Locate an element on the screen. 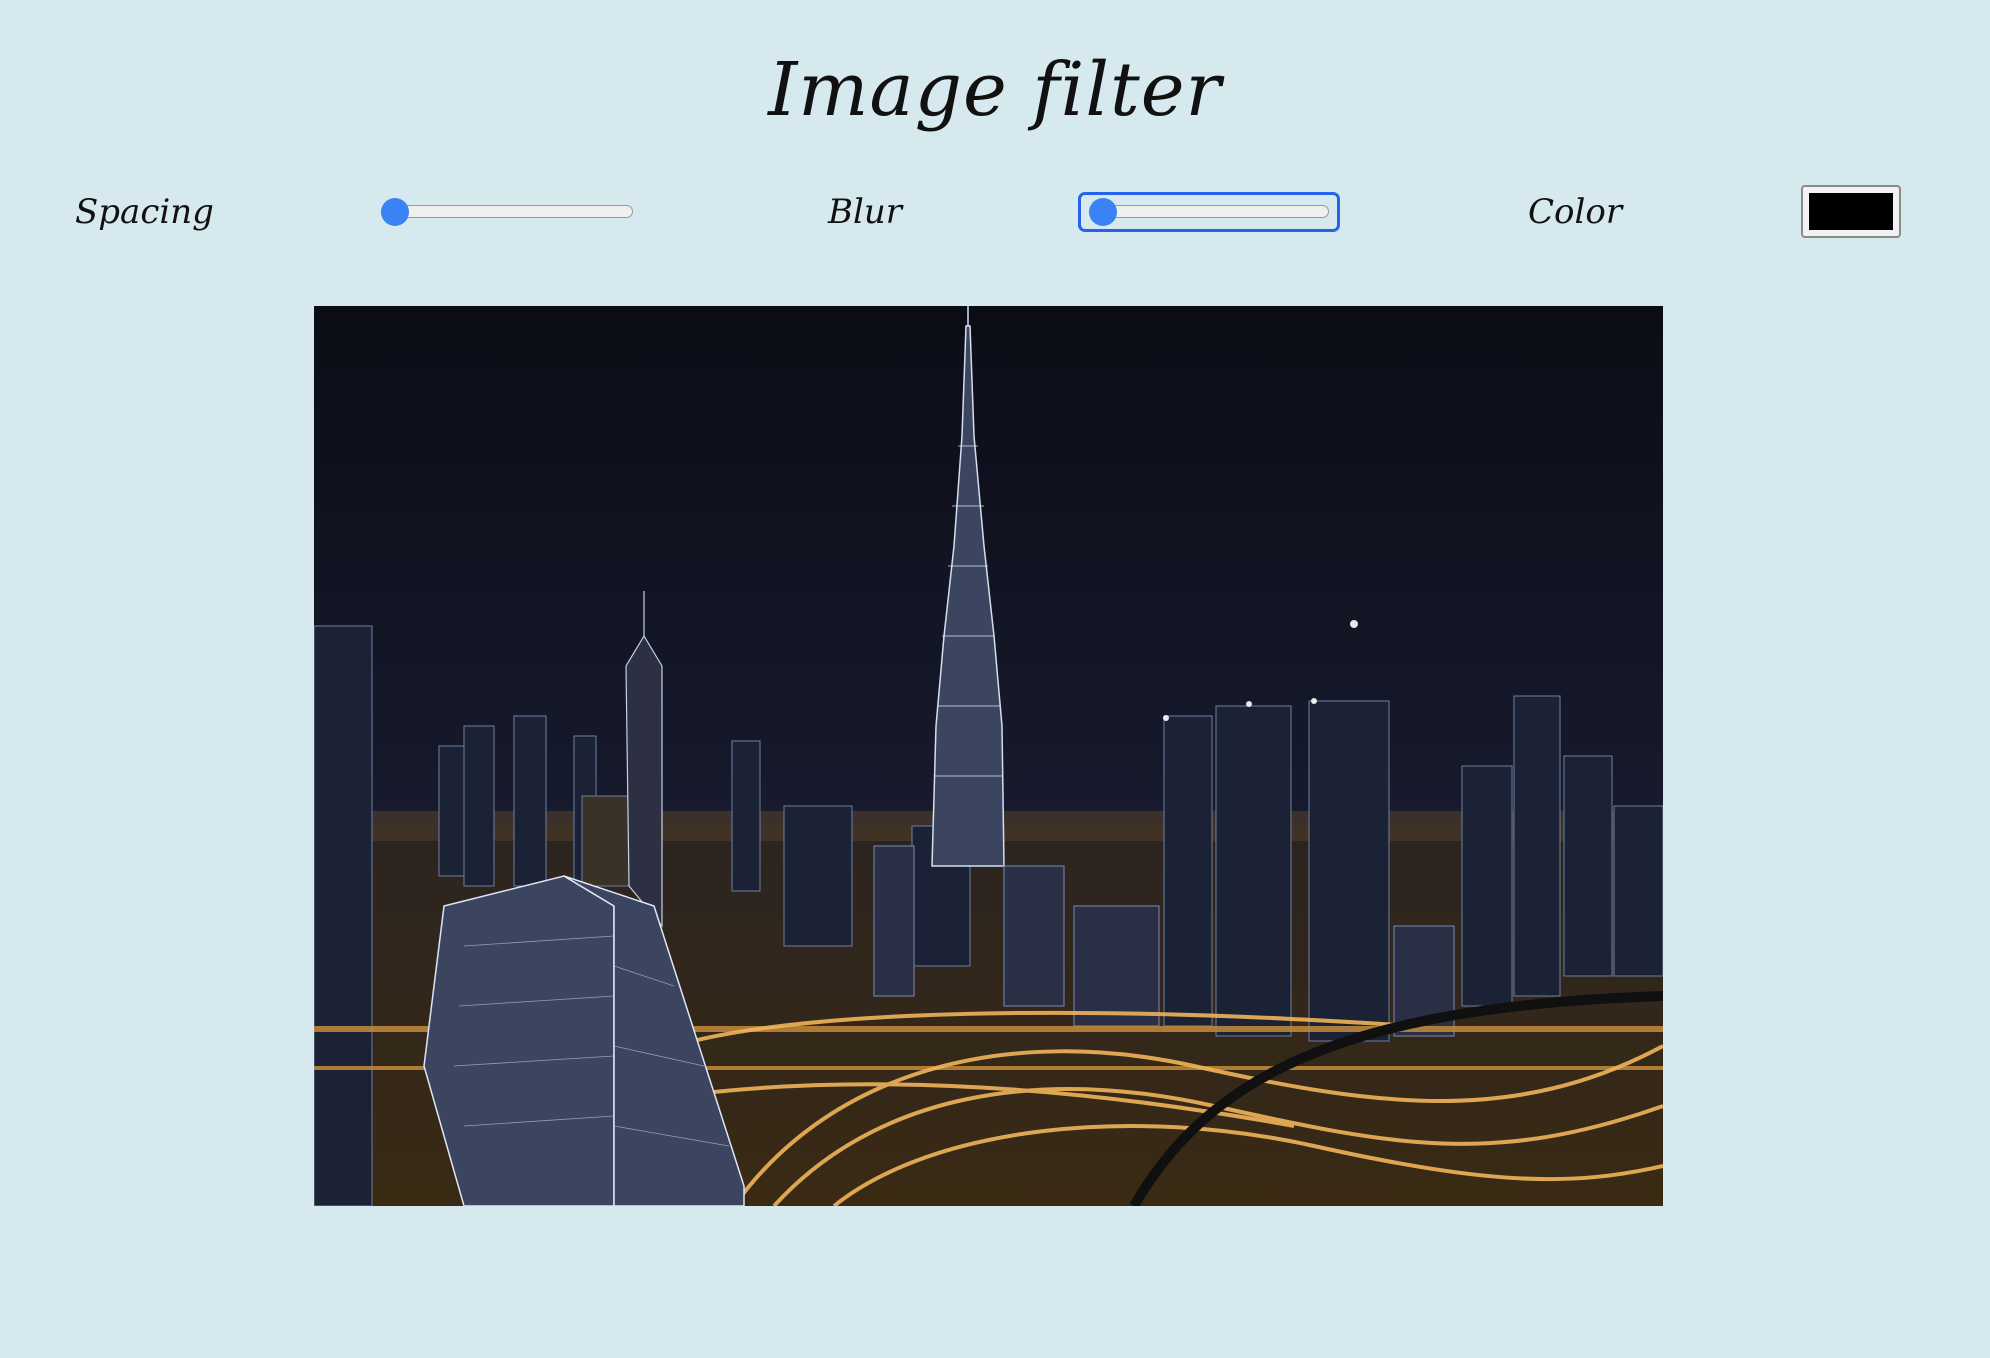  spacing-slider is located at coordinates (507, 212).